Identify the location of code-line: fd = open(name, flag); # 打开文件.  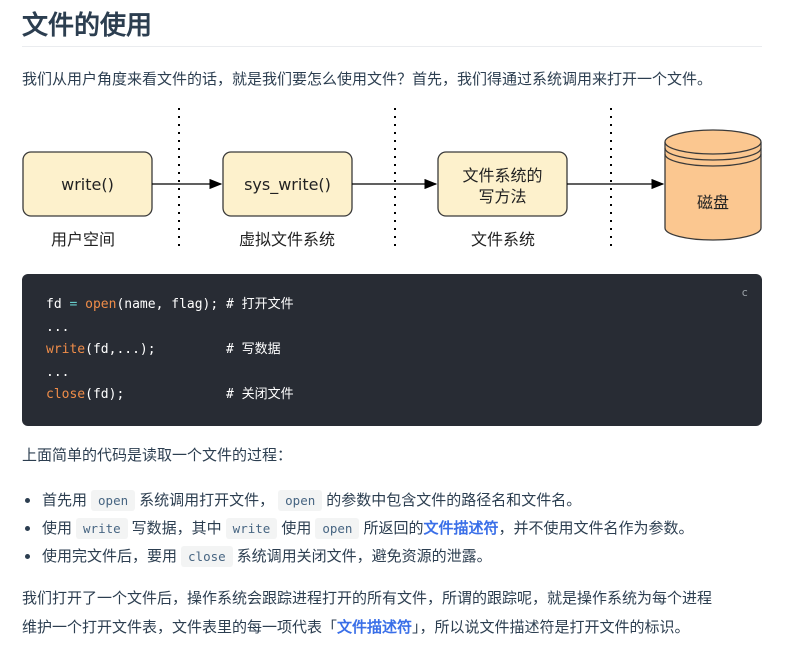
(170, 304).